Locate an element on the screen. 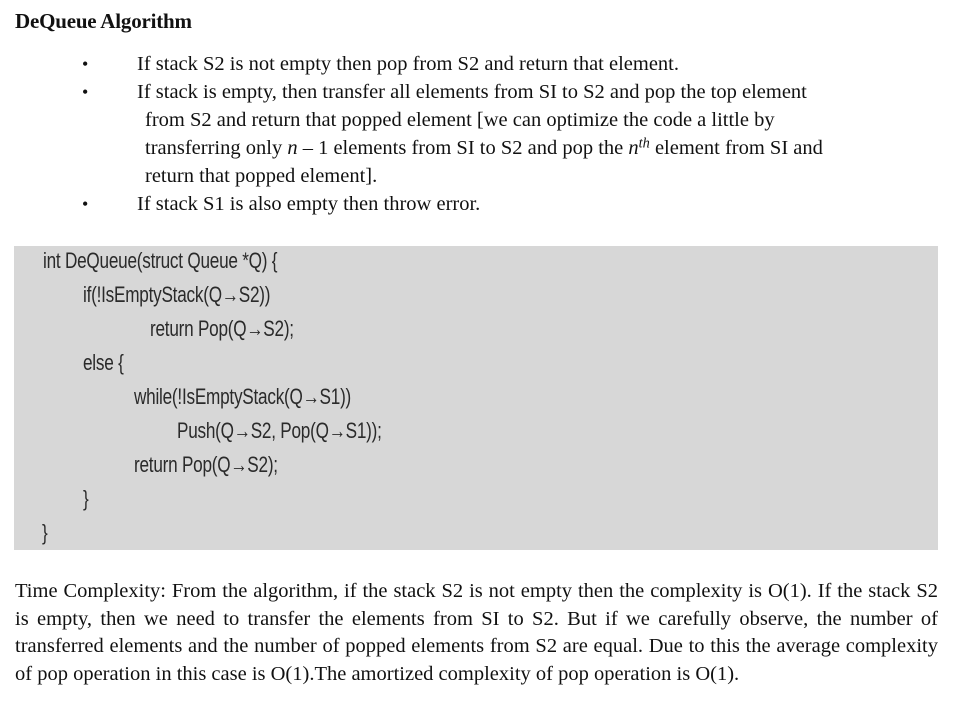 The image size is (958, 723). code-line: int DeQueue(struct Queue *Q) { is located at coordinates (160, 260).